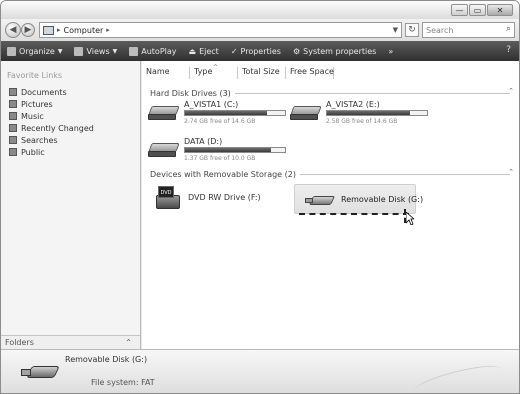 This screenshot has height=394, width=520. I want to click on drive-dvd-f: DVD DVD RW Drive (F:), so click(217, 199).